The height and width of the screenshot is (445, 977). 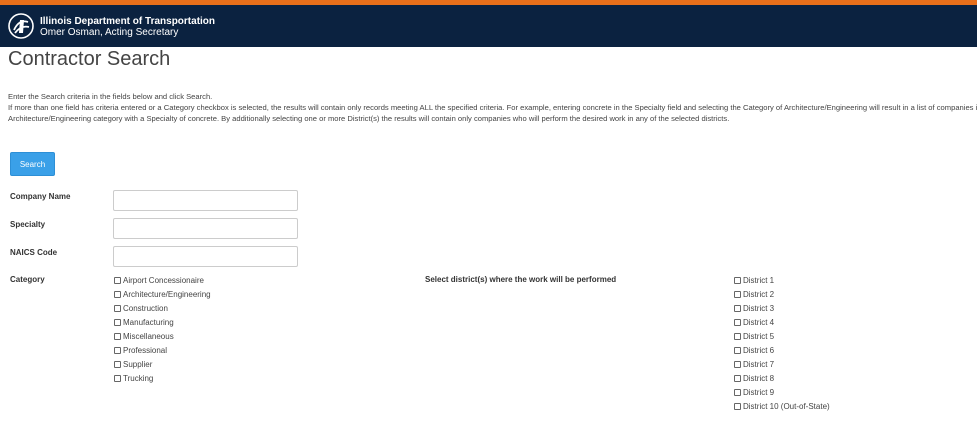 I want to click on category-option: Construction, so click(x=162, y=308).